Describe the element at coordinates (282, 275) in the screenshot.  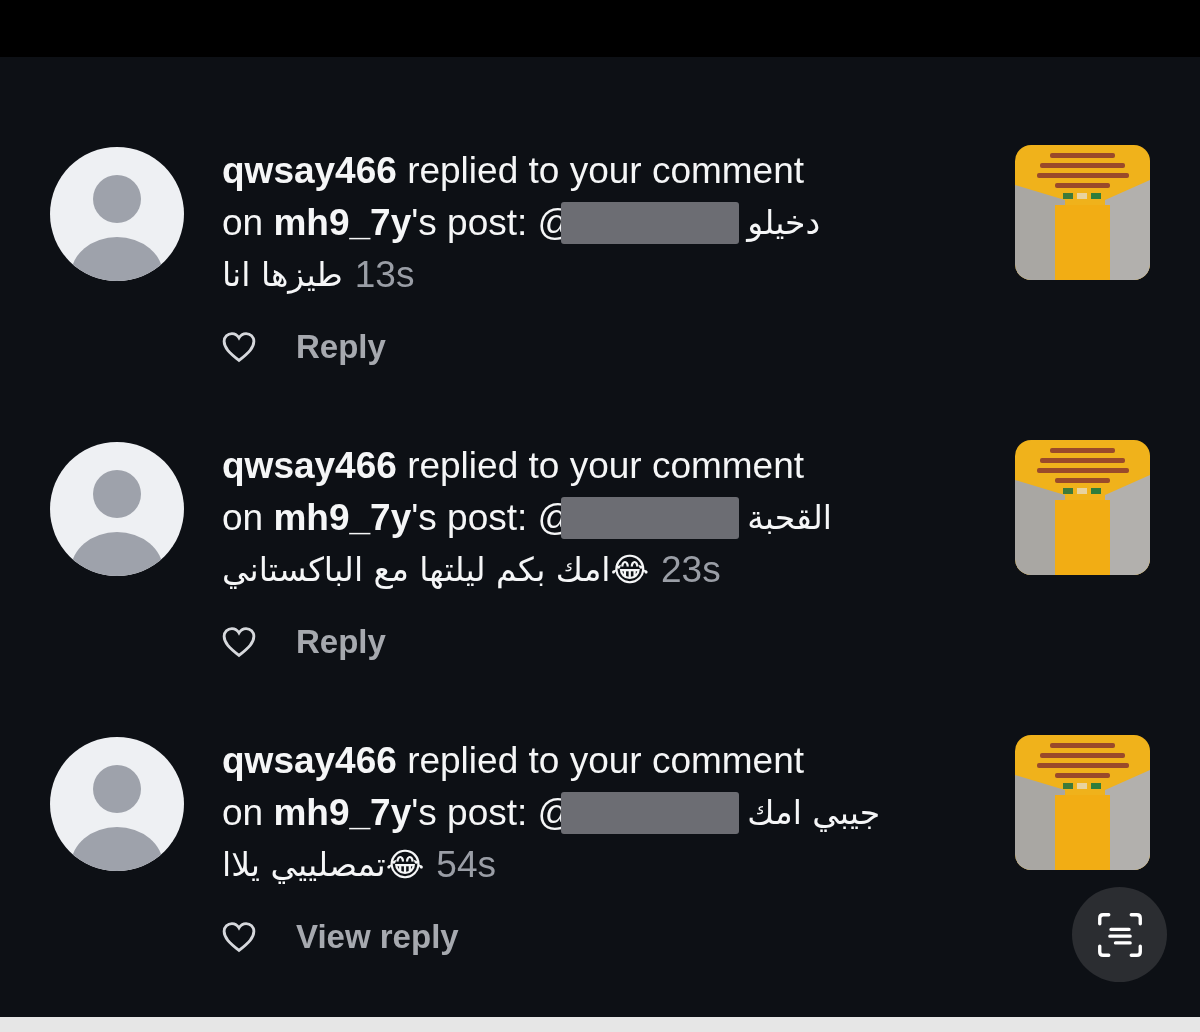
I see `comment-text: طيزها انا` at that location.